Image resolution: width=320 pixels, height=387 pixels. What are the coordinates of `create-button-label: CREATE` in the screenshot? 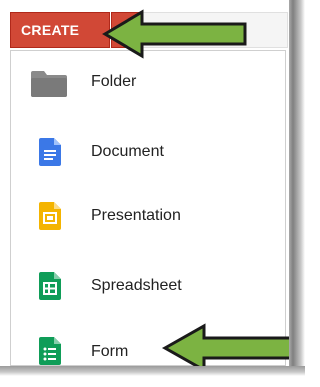 It's located at (50, 30).